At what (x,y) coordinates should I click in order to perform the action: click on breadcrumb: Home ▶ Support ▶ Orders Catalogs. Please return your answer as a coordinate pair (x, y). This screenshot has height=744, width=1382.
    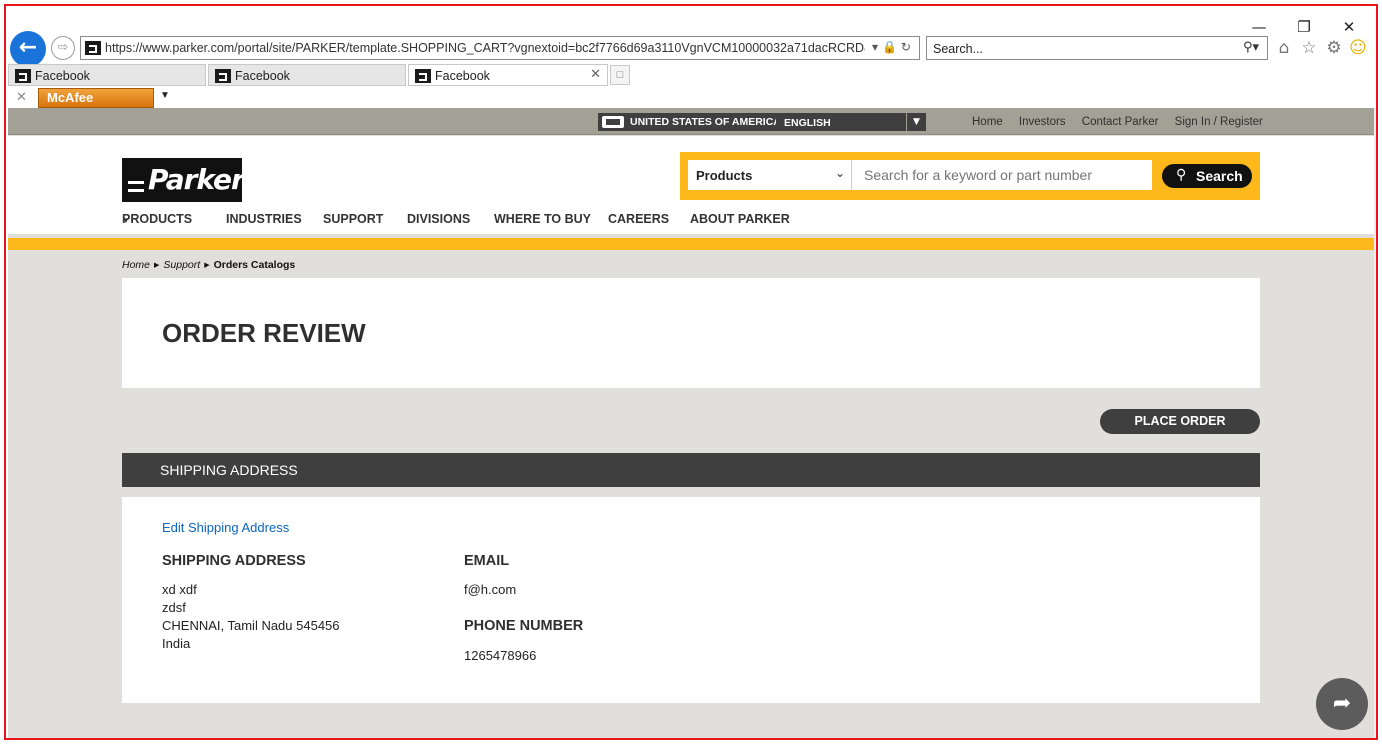
    Looking at the image, I should click on (208, 265).